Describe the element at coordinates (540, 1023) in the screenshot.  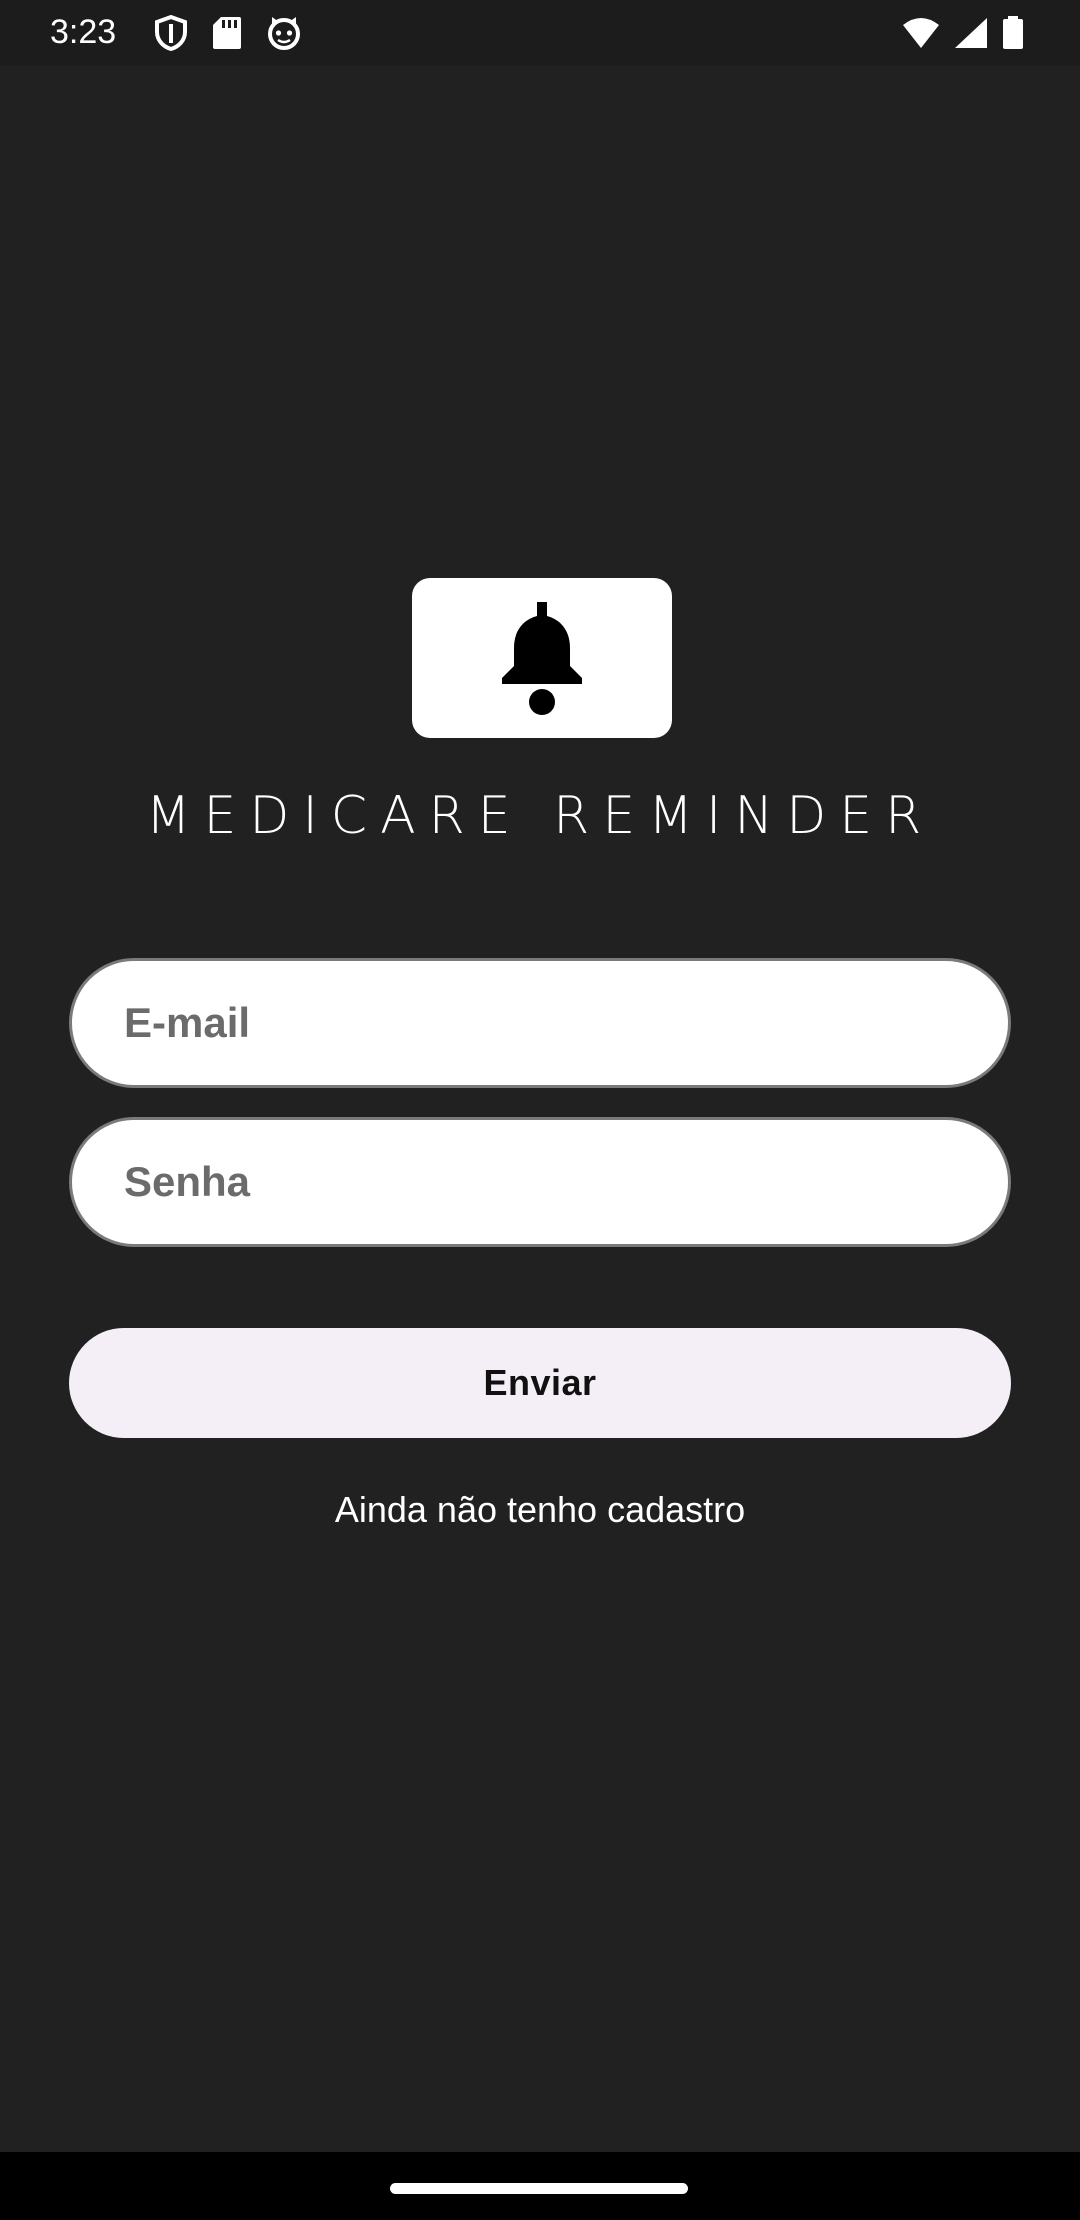
I see `email-field` at that location.